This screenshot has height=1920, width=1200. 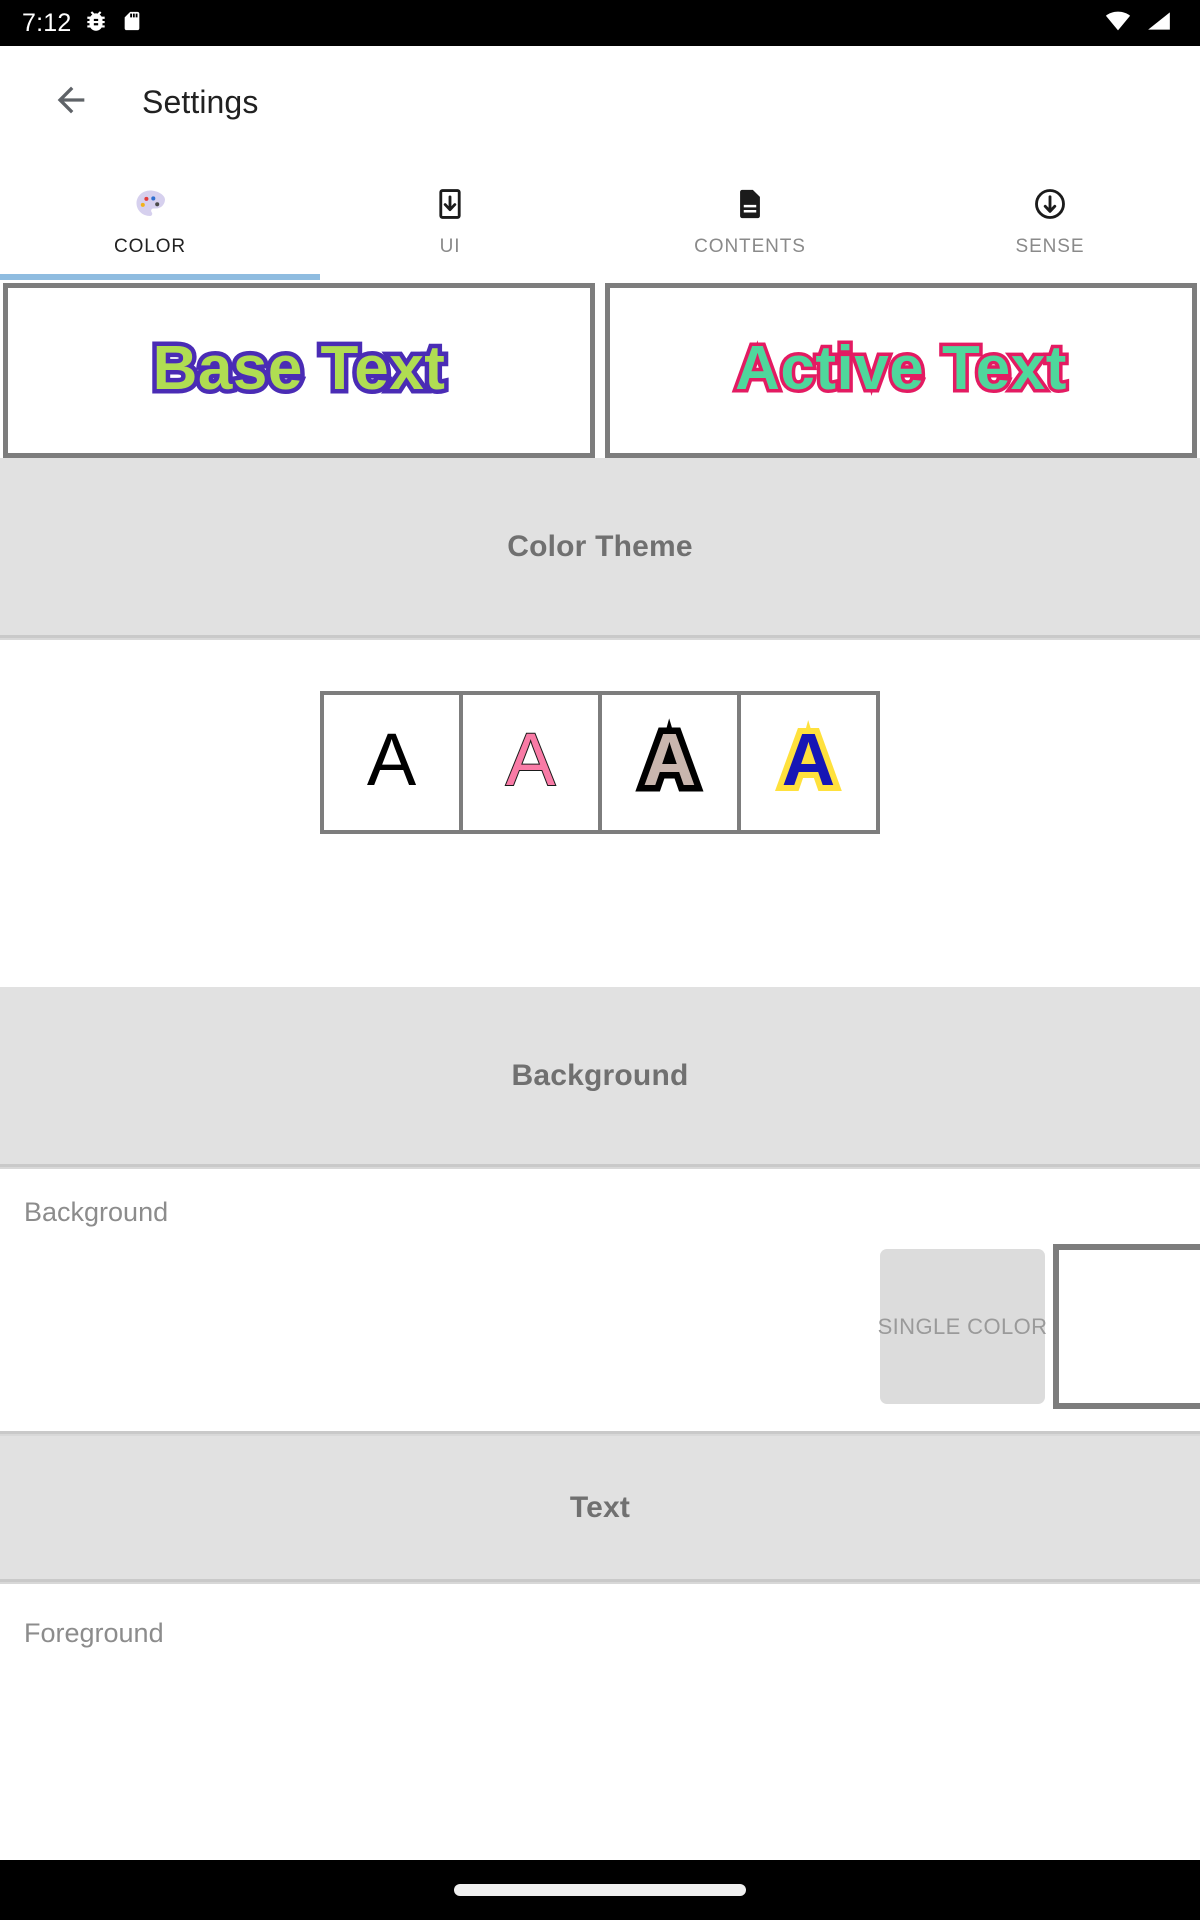 I want to click on tab-label-ui: UI, so click(x=450, y=246).